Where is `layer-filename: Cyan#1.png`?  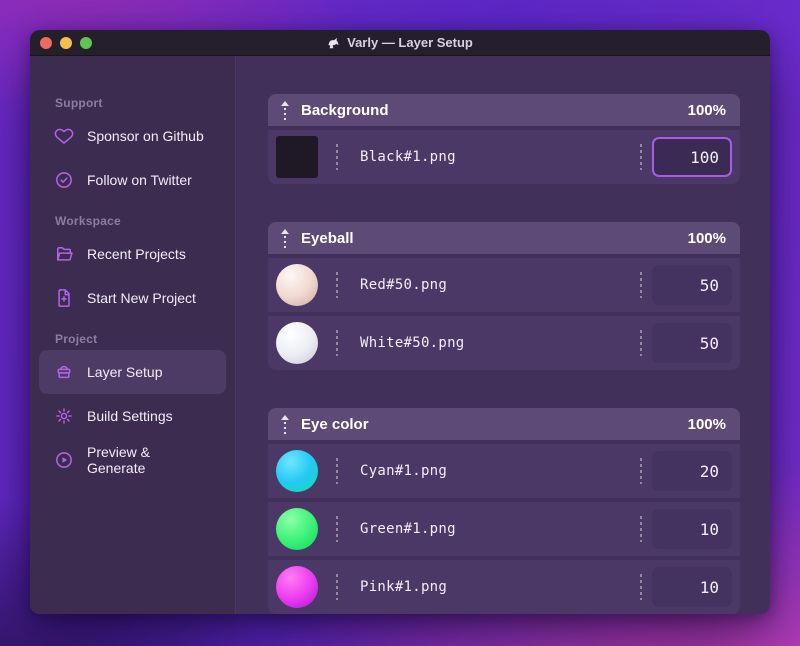
layer-filename: Cyan#1.png is located at coordinates (404, 471).